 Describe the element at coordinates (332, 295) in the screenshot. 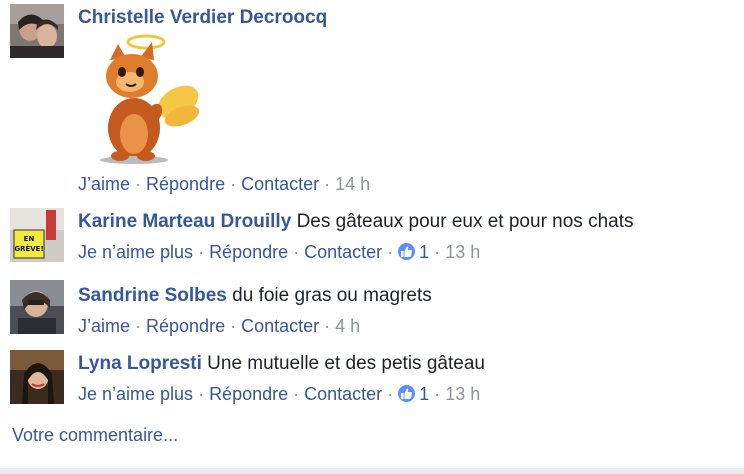

I see `comment-text: du foie gras ou magrets` at that location.